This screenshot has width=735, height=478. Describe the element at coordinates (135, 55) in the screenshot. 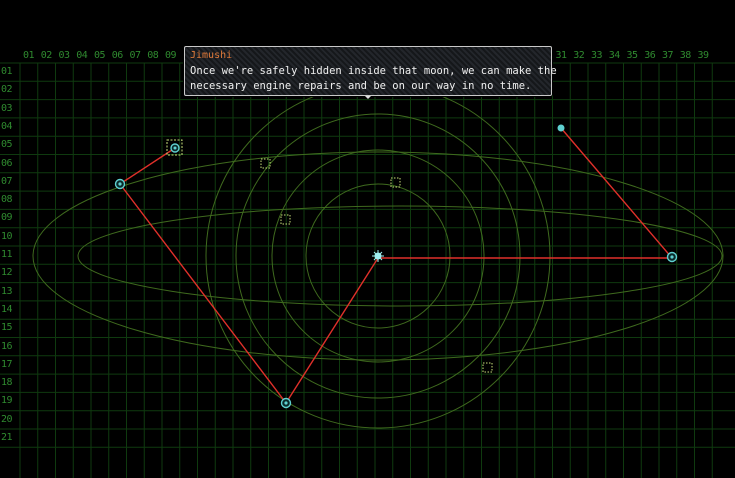

I see `column-label: 07` at that location.